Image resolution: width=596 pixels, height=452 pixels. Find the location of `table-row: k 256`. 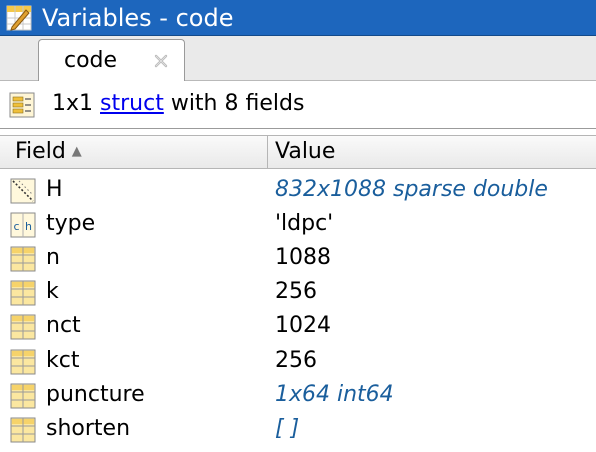

table-row: k 256 is located at coordinates (298, 292).